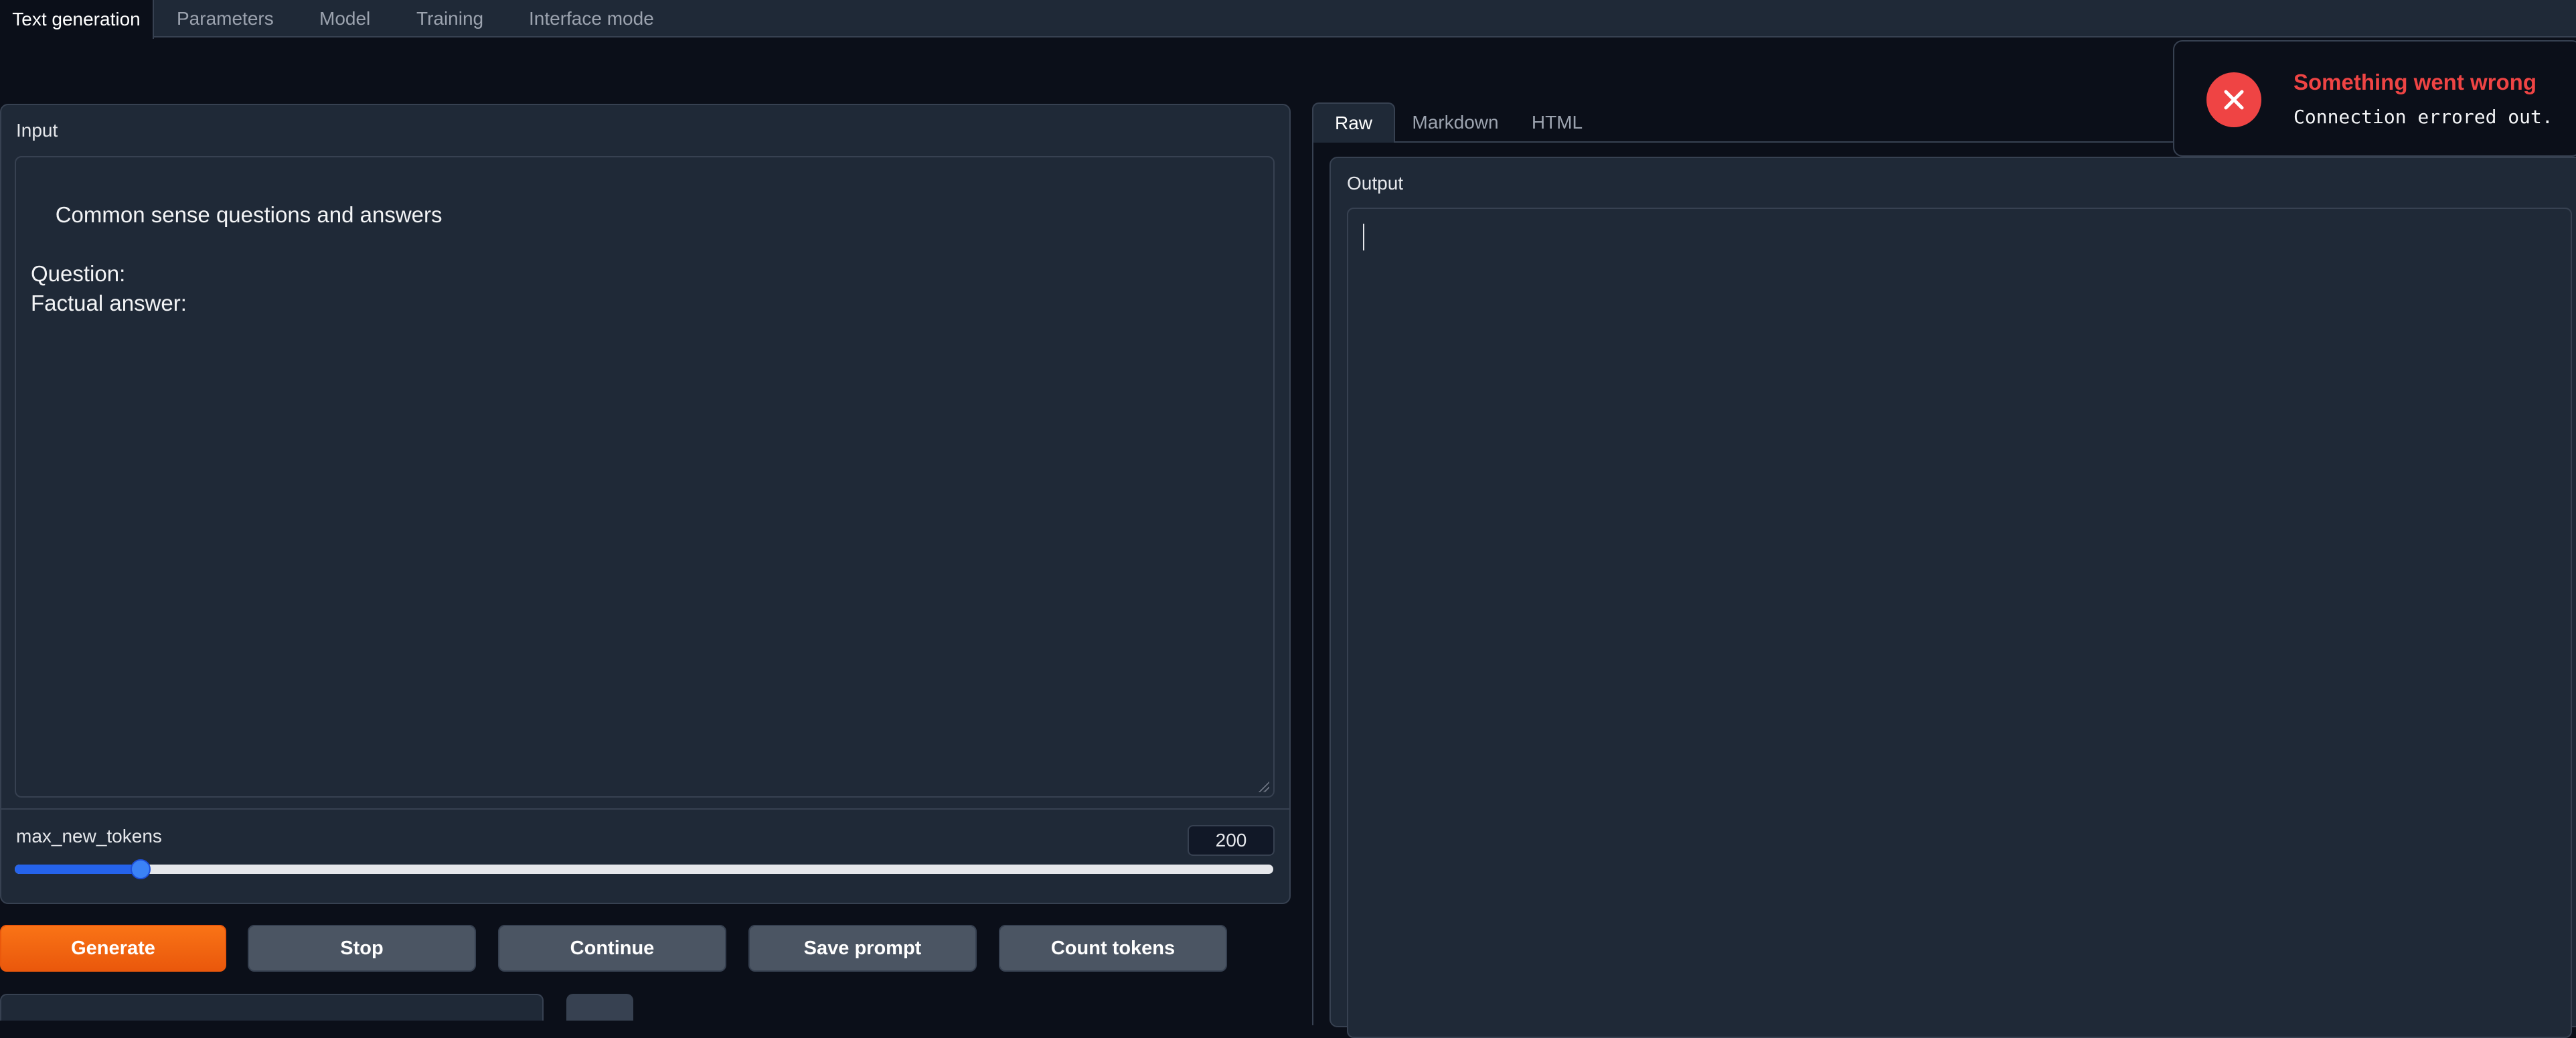 The height and width of the screenshot is (1038, 2576). I want to click on tab-markdown: Markdown, so click(1456, 122).